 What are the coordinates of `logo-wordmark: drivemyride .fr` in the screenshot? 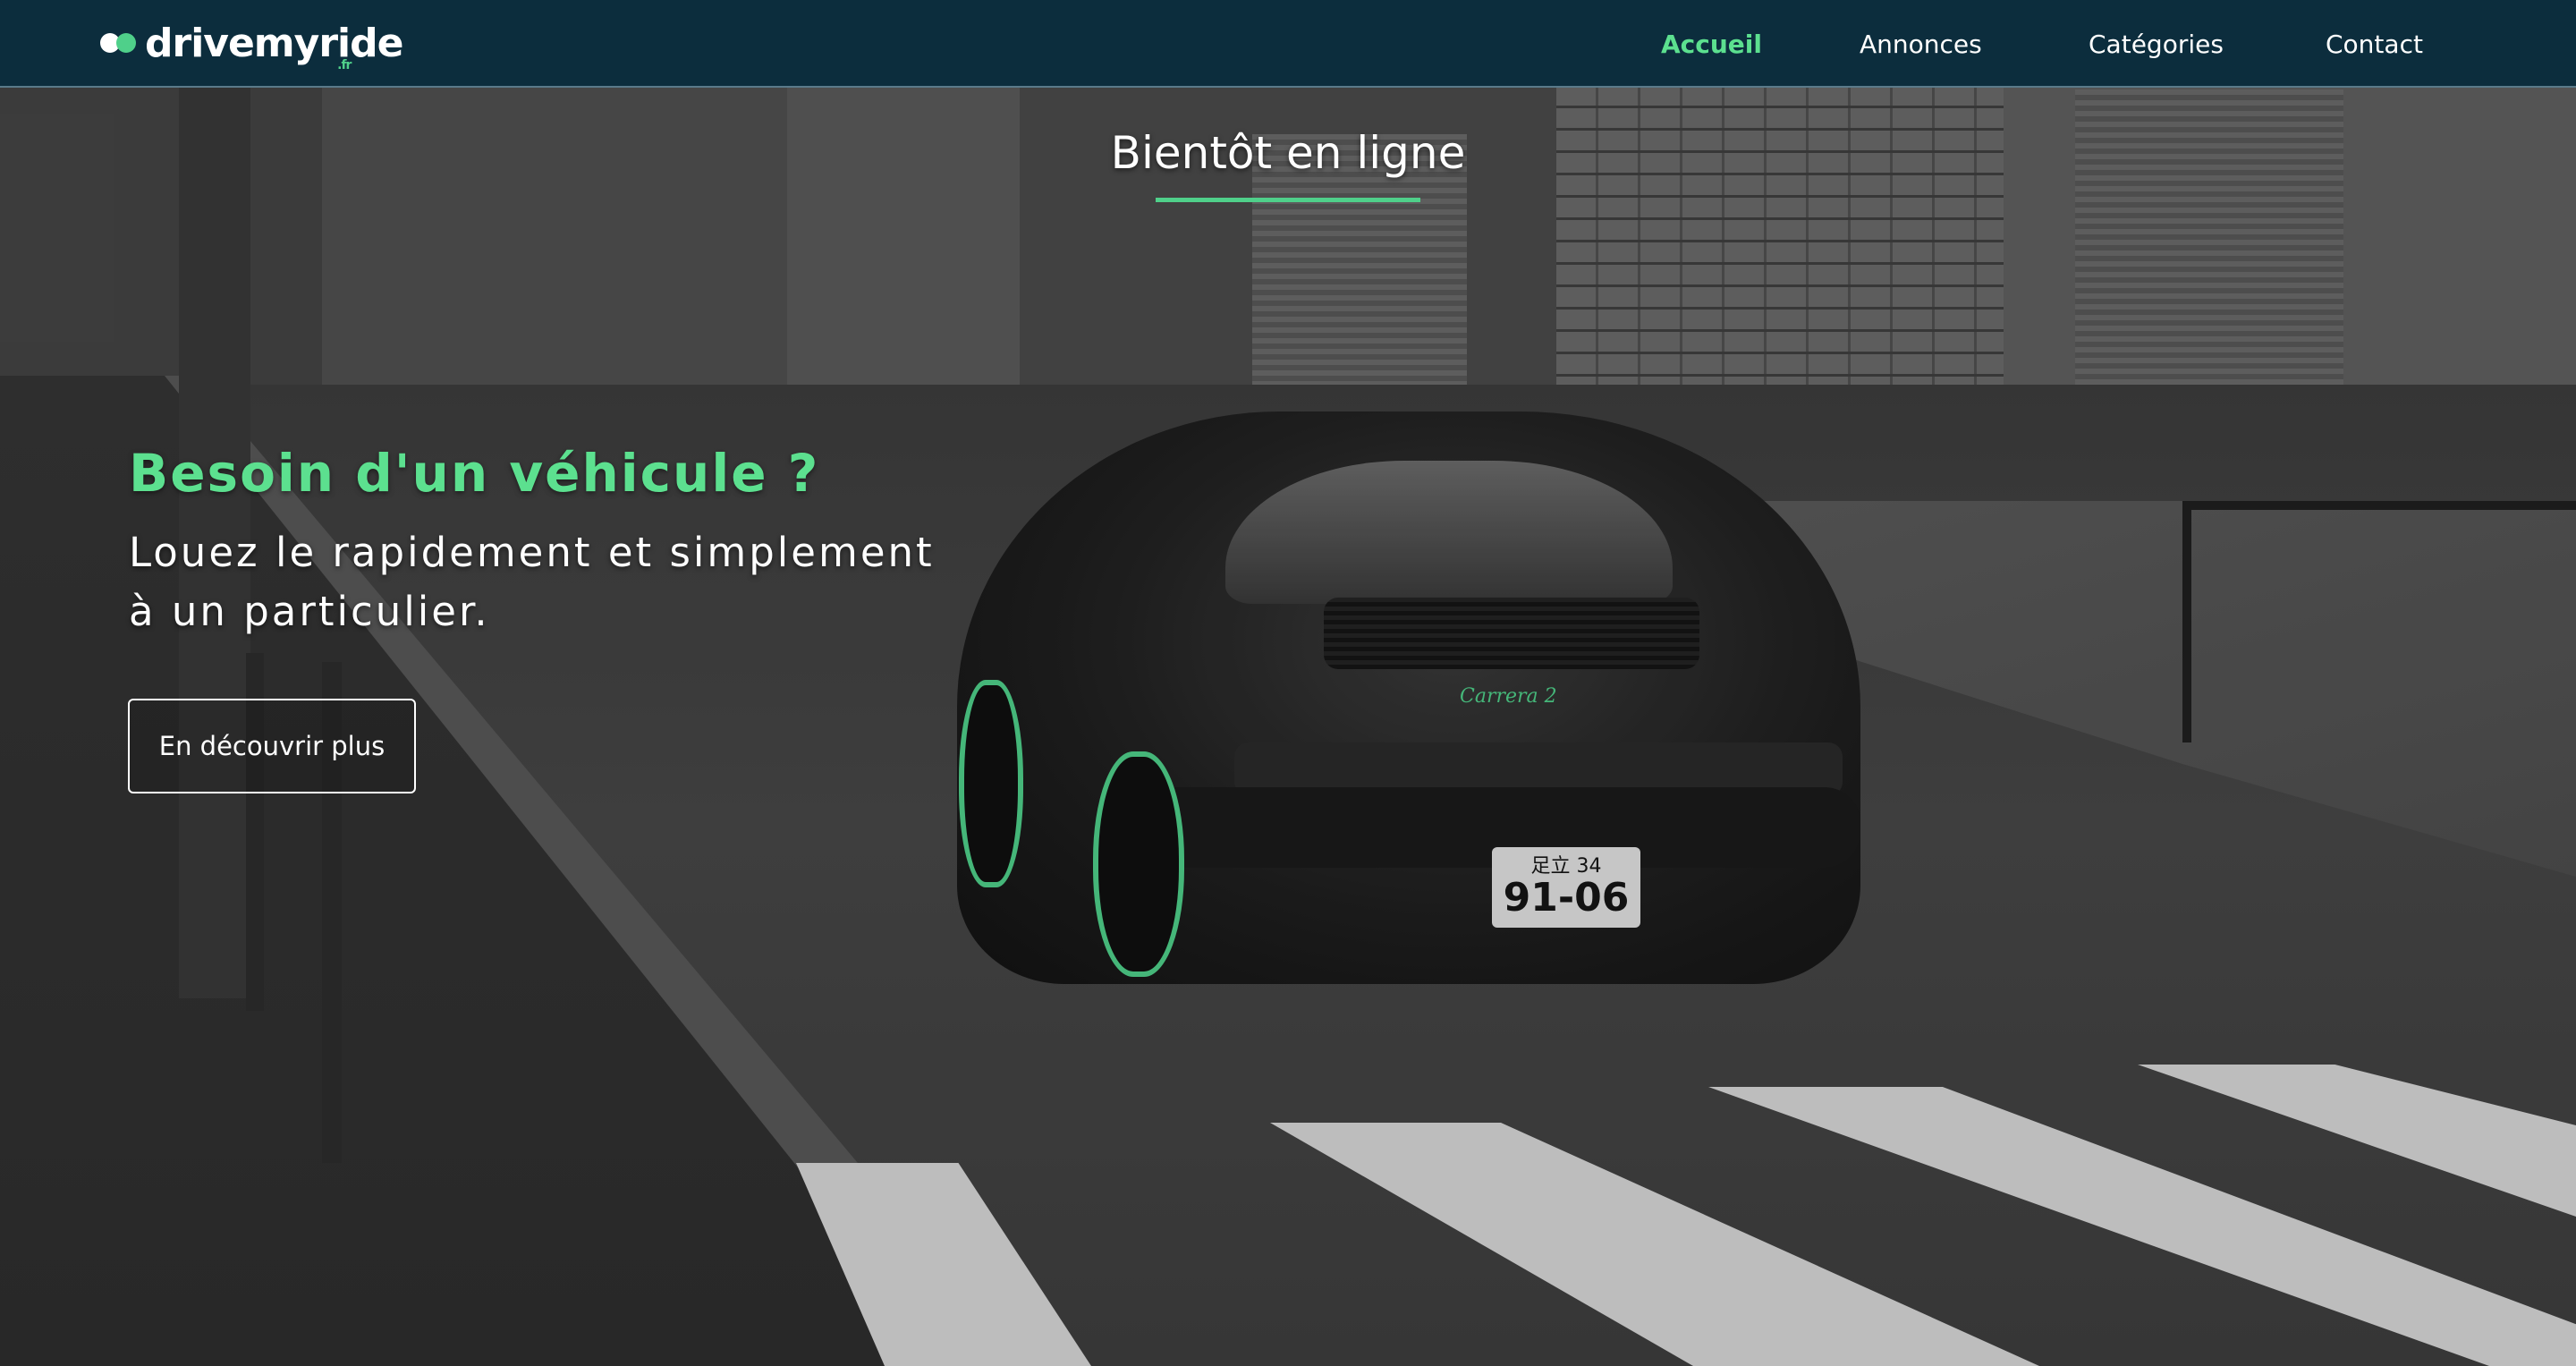 It's located at (274, 46).